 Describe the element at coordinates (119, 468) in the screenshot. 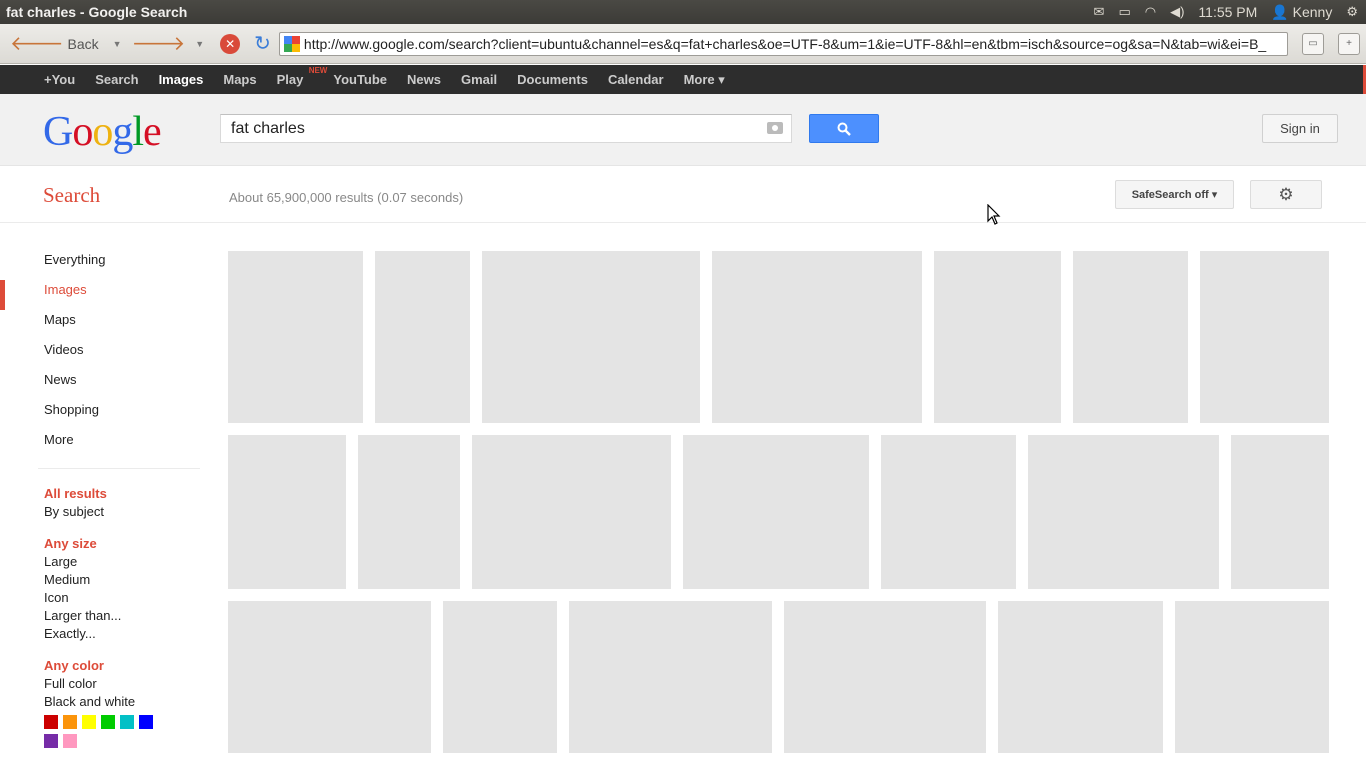

I see `nav-divider` at that location.